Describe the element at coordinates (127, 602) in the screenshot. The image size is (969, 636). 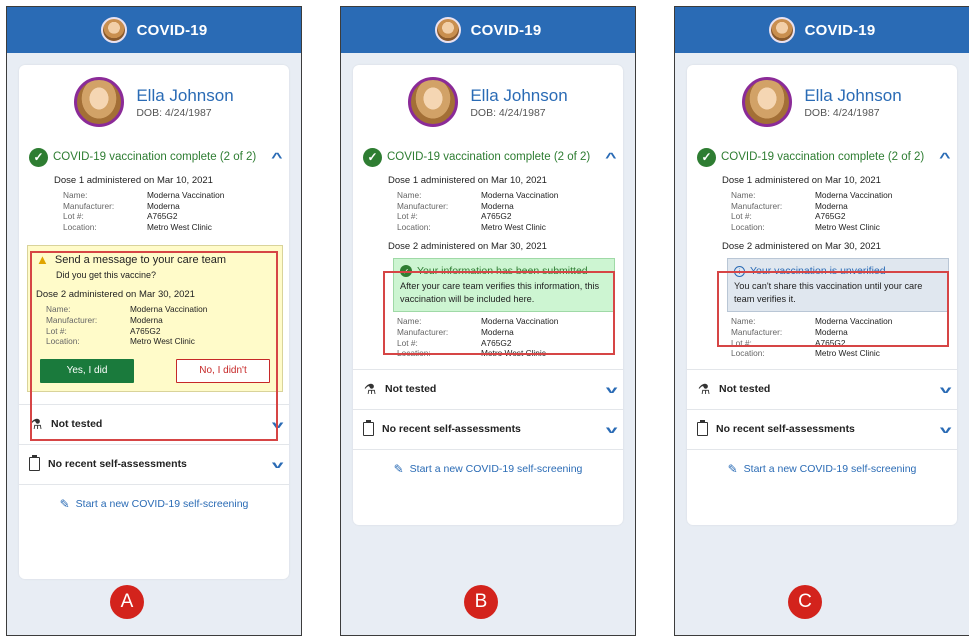
I see `panel-badge: A` at that location.